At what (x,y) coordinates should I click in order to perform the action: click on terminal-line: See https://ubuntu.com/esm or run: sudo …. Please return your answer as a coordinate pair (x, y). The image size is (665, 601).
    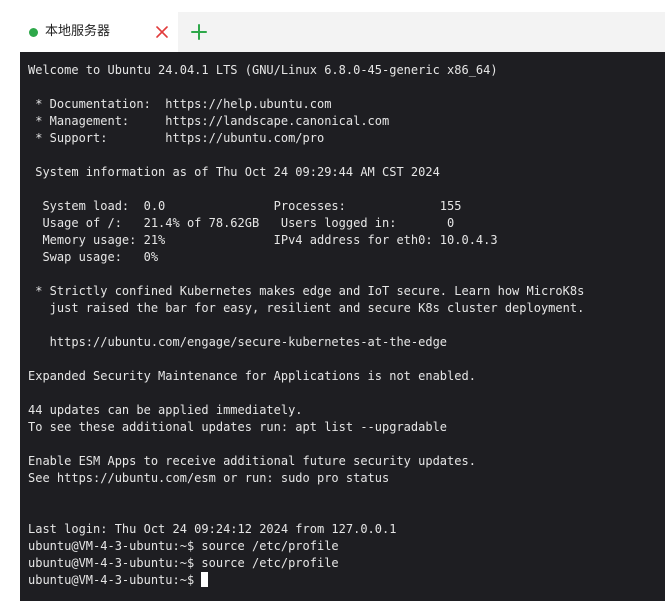
    Looking at the image, I should click on (209, 478).